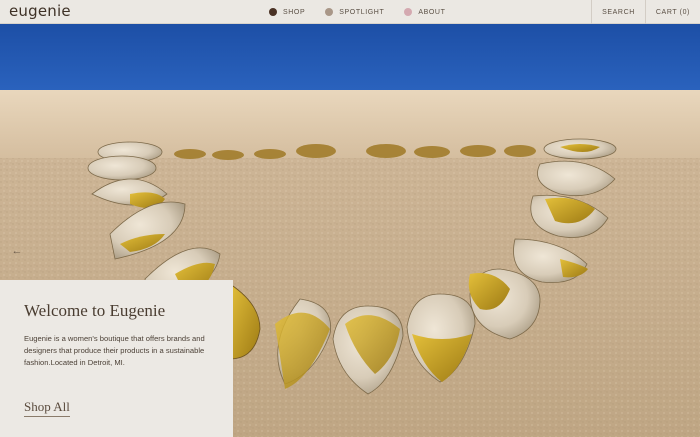 Image resolution: width=700 pixels, height=437 pixels. I want to click on shop-dot-icon, so click(273, 12).